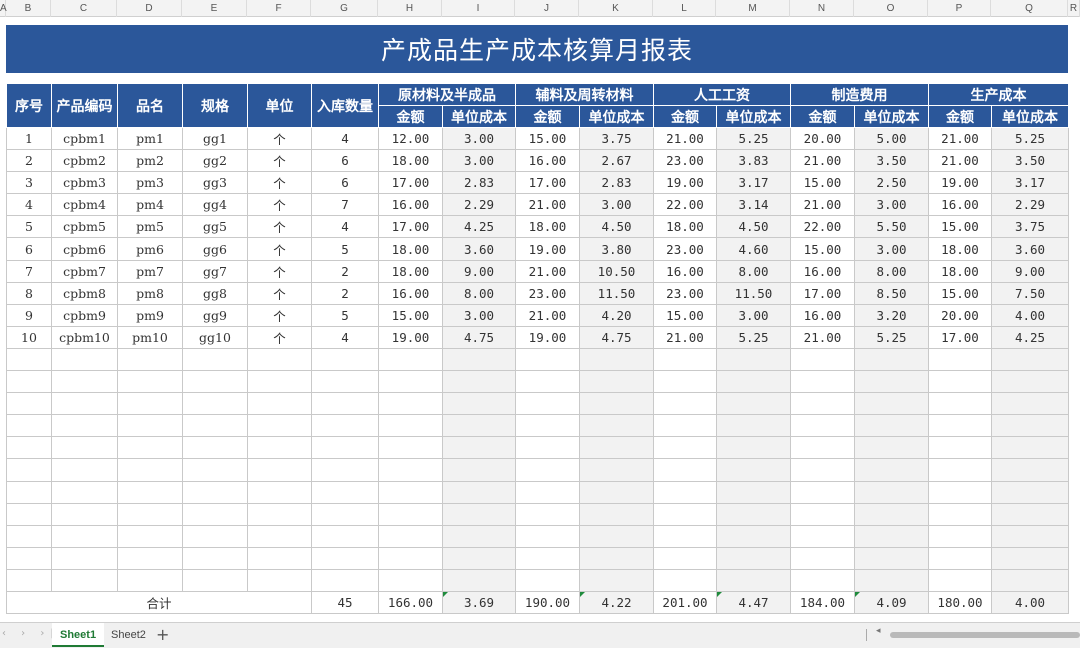 Image resolution: width=1080 pixels, height=648 pixels. I want to click on table-cell: 5.50, so click(891, 227).